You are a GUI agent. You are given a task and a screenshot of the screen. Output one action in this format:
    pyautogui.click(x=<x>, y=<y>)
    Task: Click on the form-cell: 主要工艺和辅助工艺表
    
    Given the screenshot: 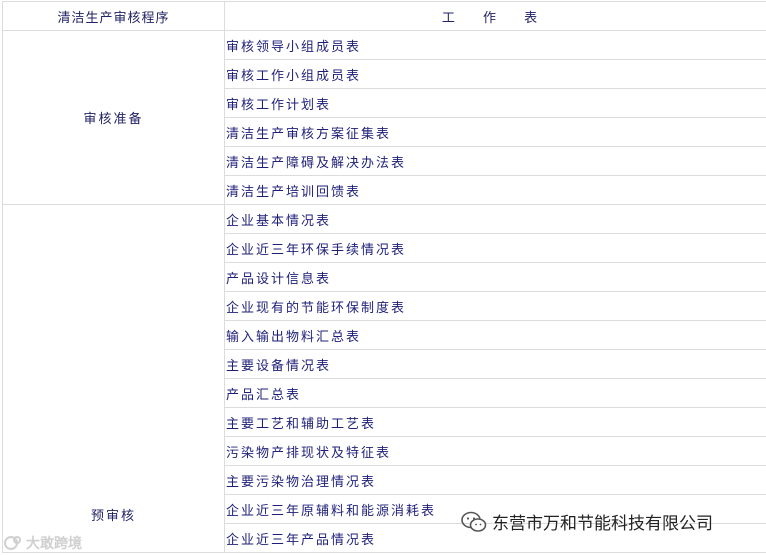 What is the action you would take?
    pyautogui.click(x=495, y=422)
    